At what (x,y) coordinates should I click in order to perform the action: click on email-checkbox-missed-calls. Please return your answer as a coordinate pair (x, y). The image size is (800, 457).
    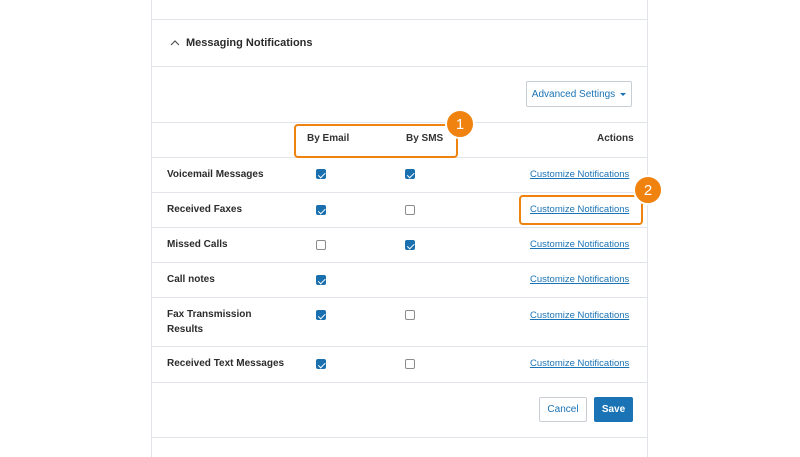
    Looking at the image, I should click on (321, 245).